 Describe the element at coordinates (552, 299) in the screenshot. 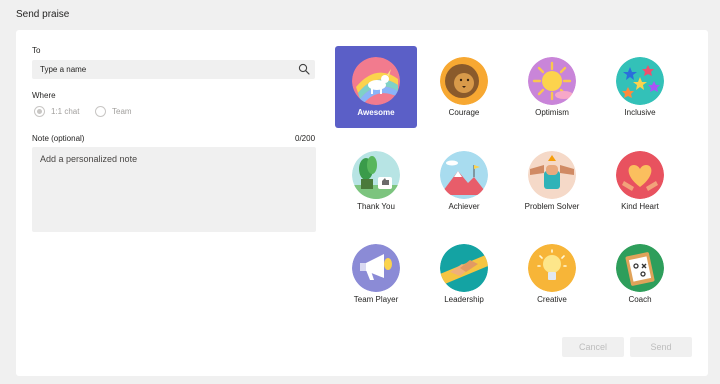

I see `badge-creative-label: Creative` at that location.